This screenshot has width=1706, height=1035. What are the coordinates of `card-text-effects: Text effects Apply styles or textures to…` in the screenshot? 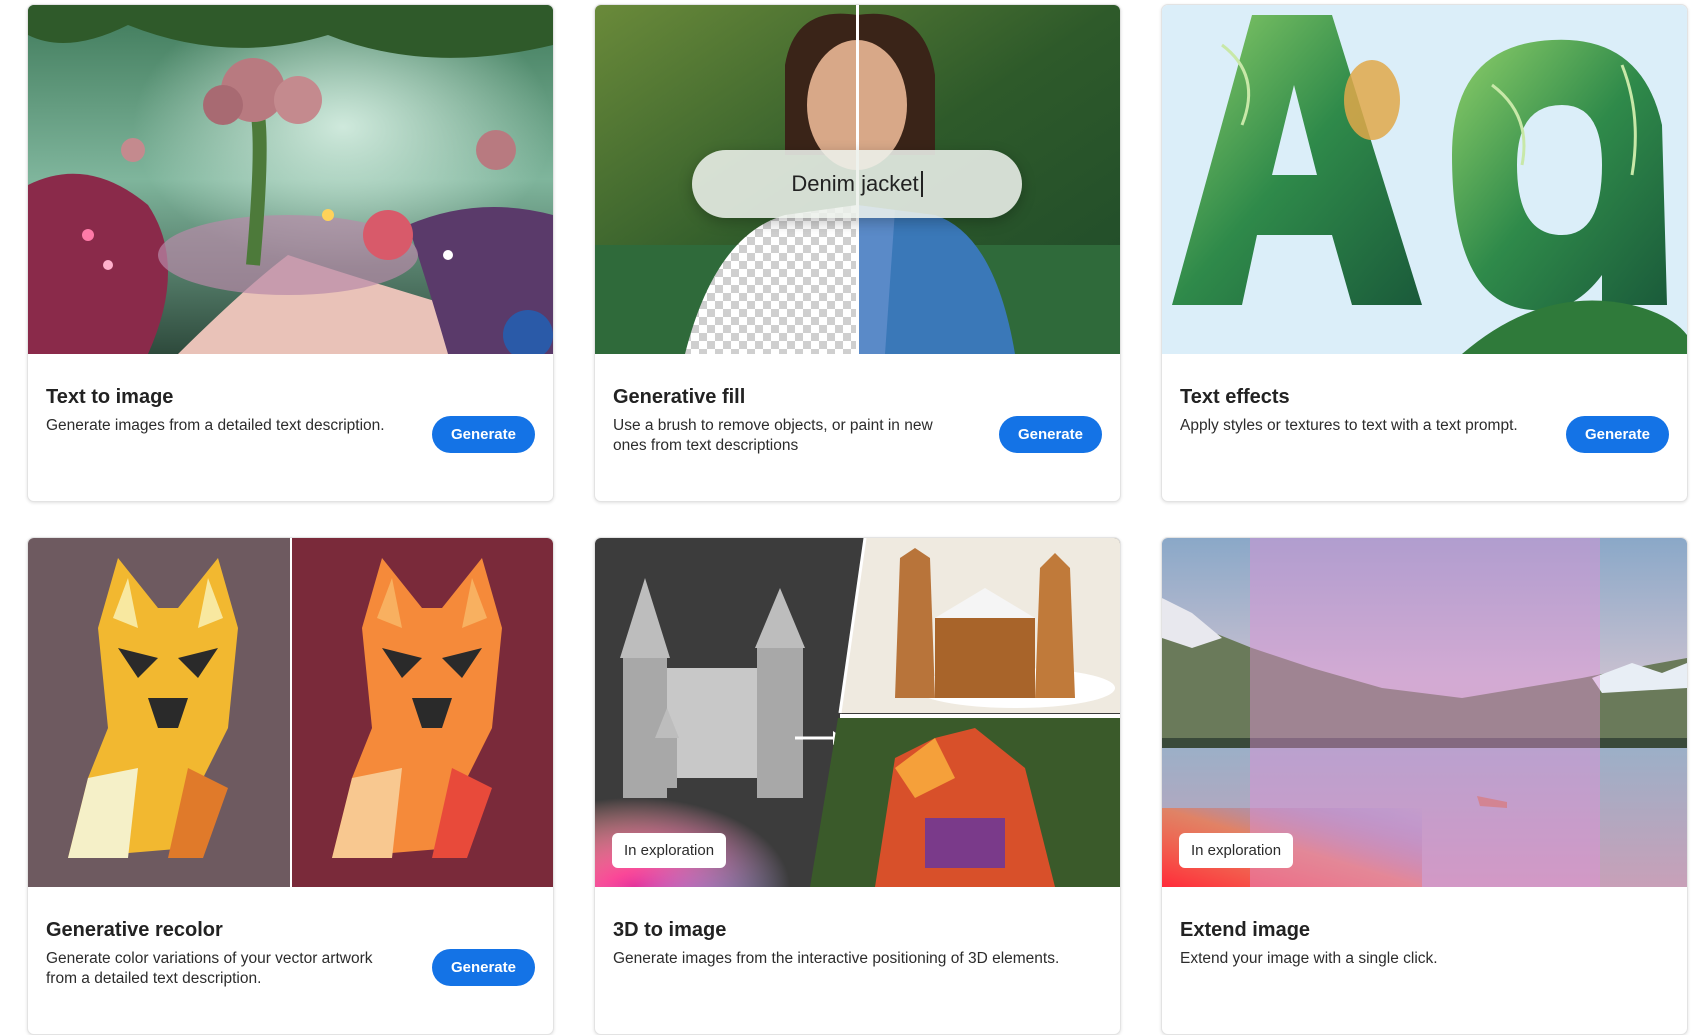 It's located at (1424, 253).